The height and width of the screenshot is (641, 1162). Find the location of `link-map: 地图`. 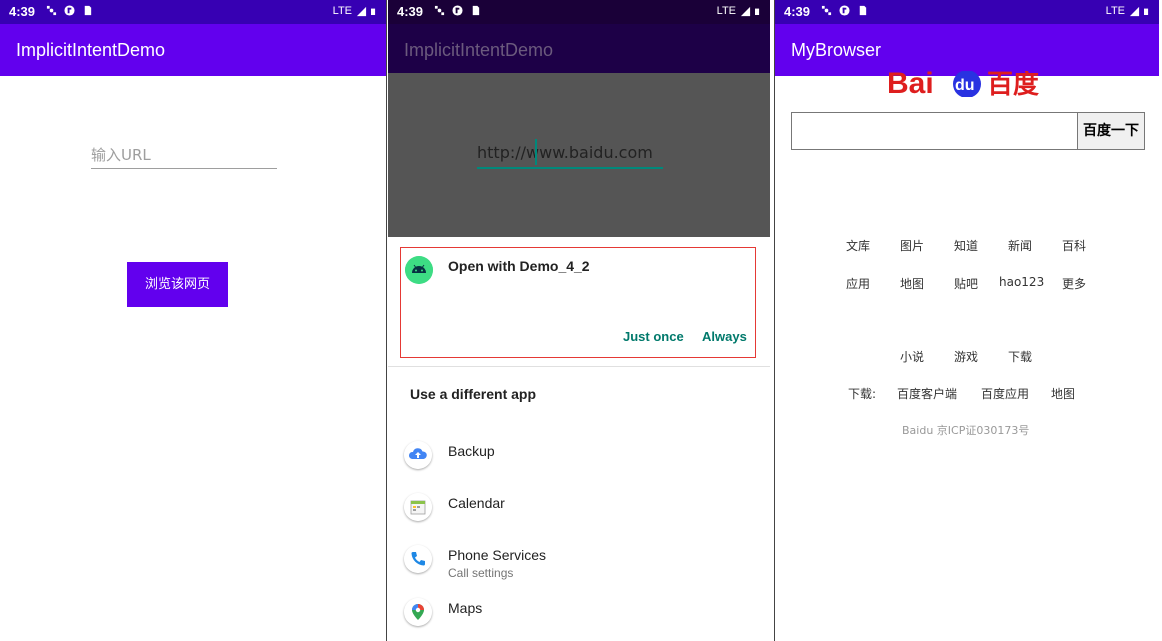

link-map: 地图 is located at coordinates (912, 283).